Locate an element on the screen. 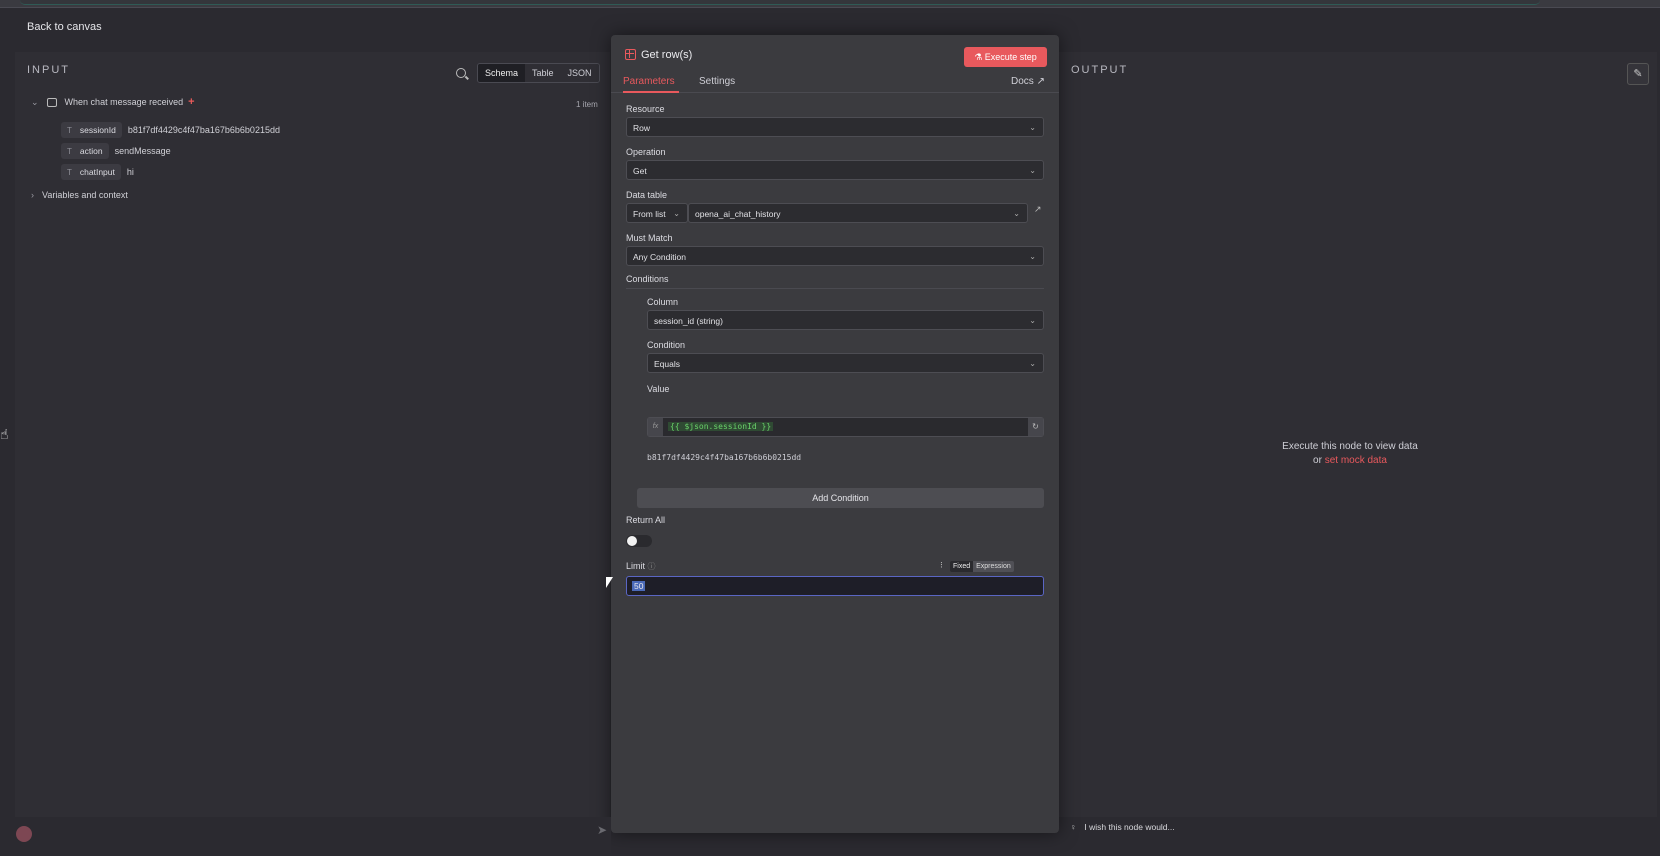  output-empty-text: Execute this node to view data is located at coordinates (1350, 446).